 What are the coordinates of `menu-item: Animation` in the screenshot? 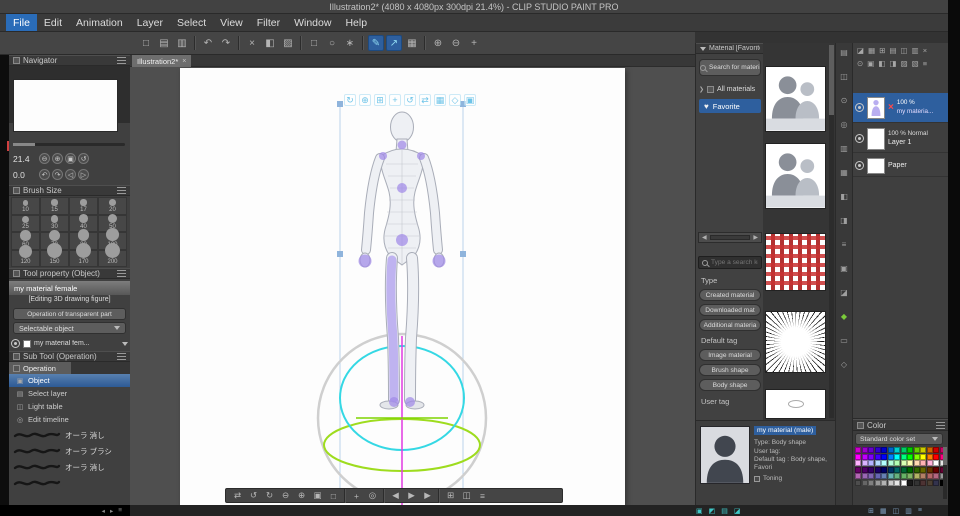 It's located at (99, 22).